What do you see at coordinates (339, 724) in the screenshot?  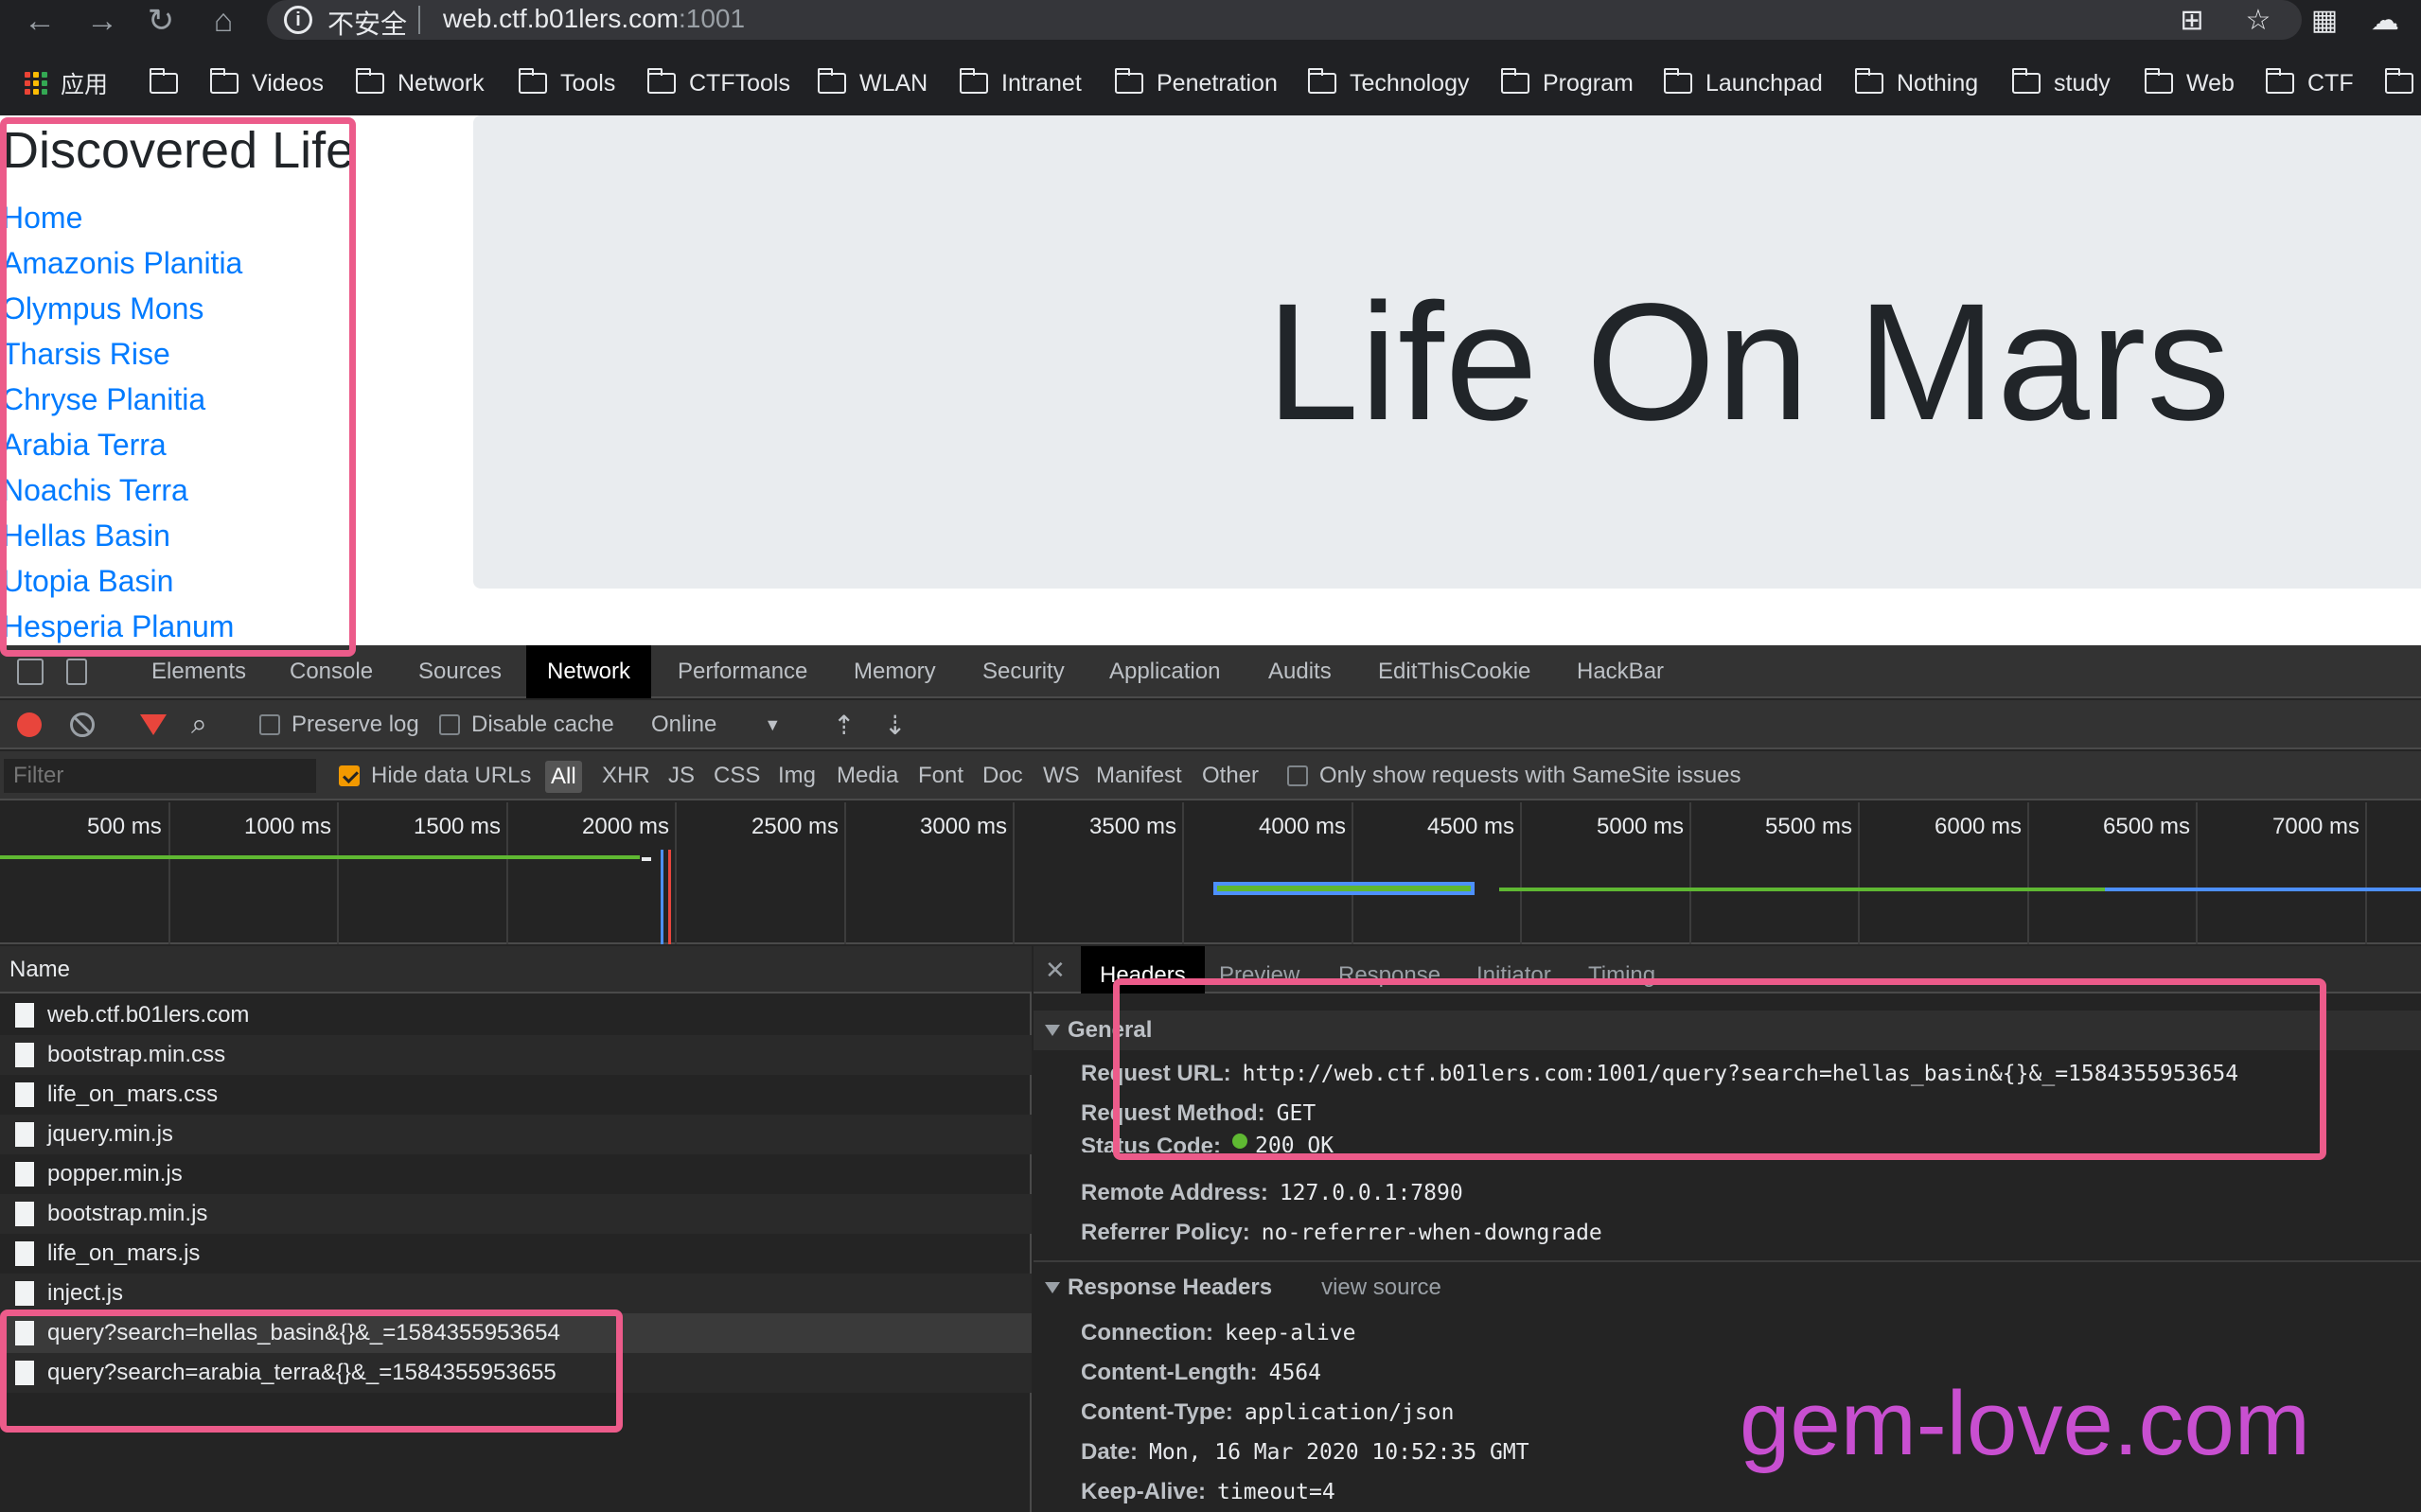 I see `preserve-log-checkbox: Preserve log` at bounding box center [339, 724].